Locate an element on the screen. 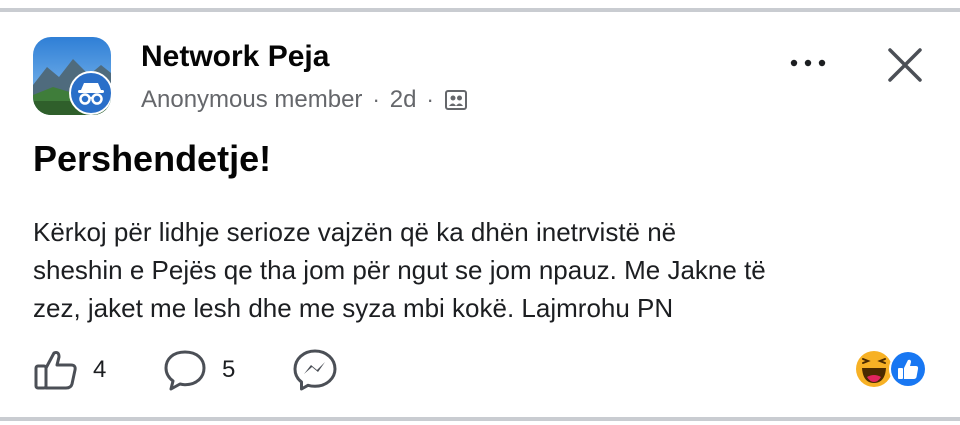 The image size is (960, 425). more-options-button is located at coordinates (808, 63).